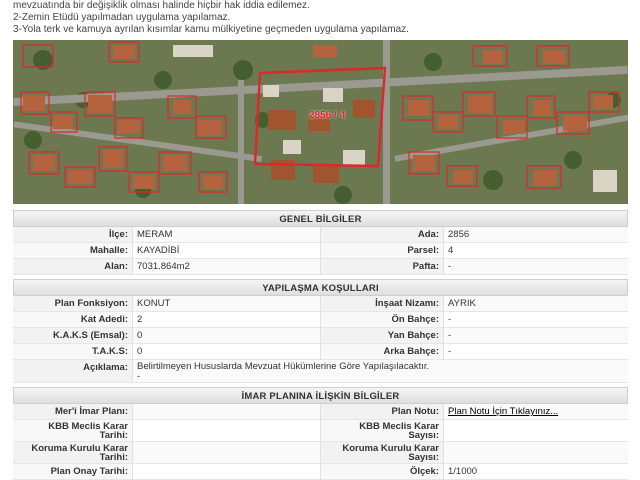 The width and height of the screenshot is (640, 480). I want to click on mahalle-value: KAYADİBİ, so click(227, 250).